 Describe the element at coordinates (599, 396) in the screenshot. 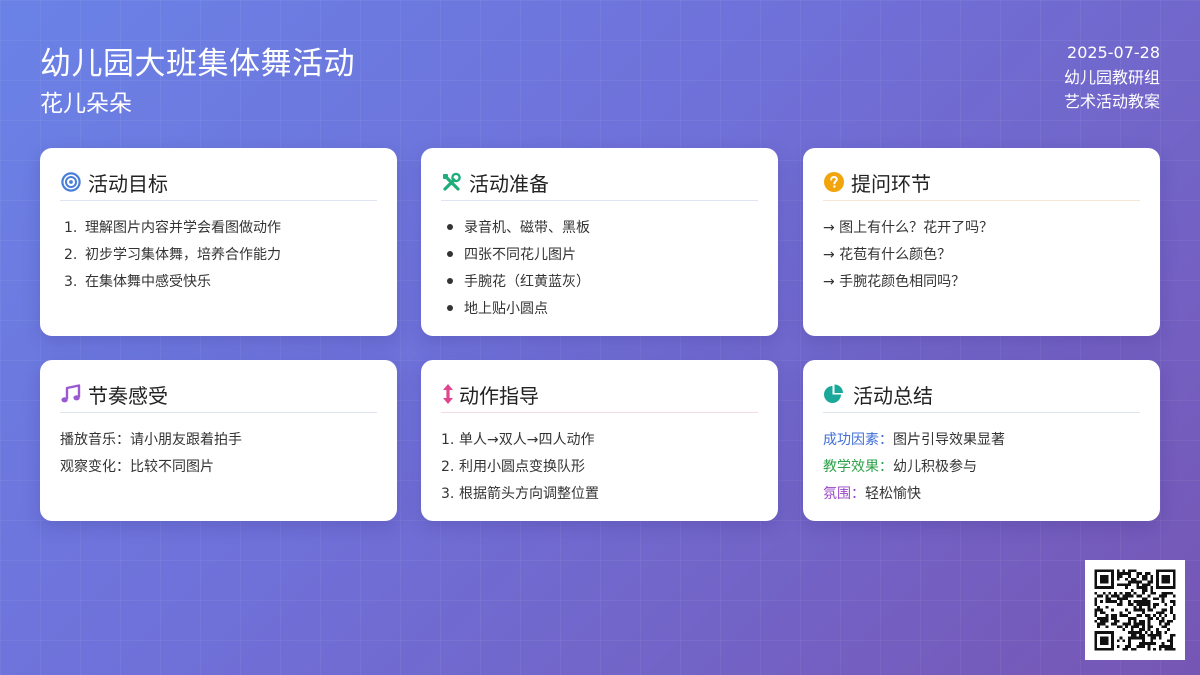

I see `card-header: 动作指导` at that location.